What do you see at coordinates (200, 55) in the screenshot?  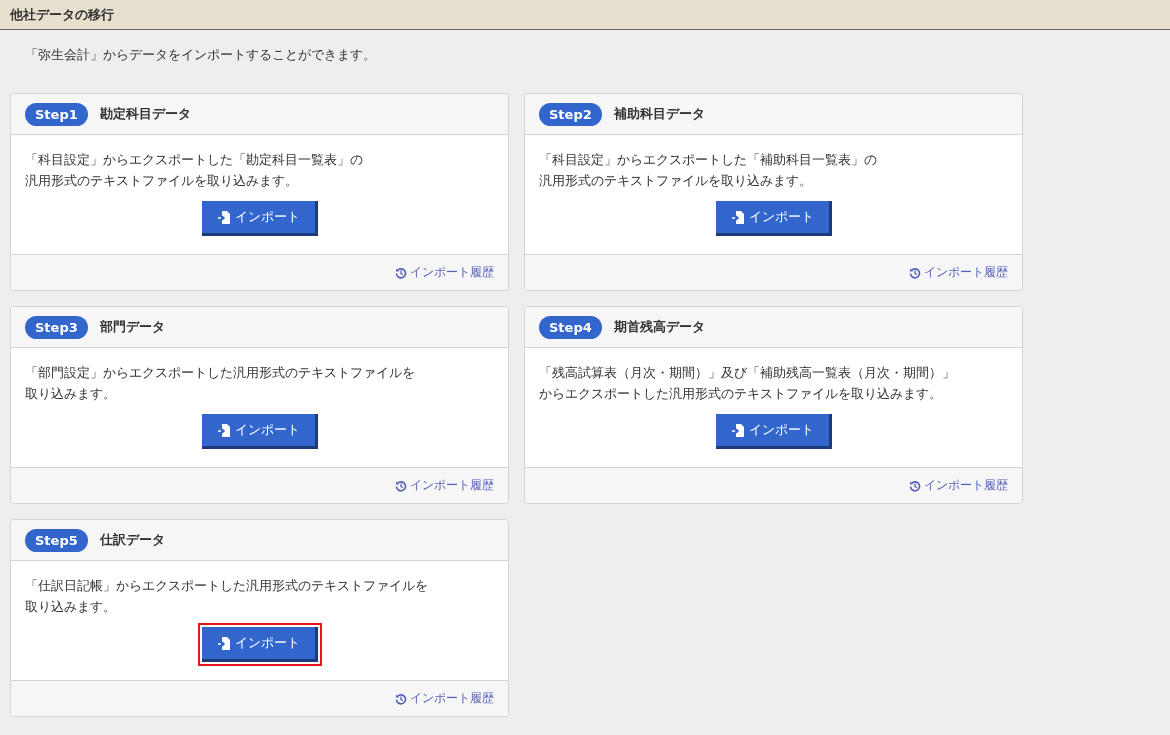 I see `intro-text: 「弥生会計」からデータをインポートすることができます。` at bounding box center [200, 55].